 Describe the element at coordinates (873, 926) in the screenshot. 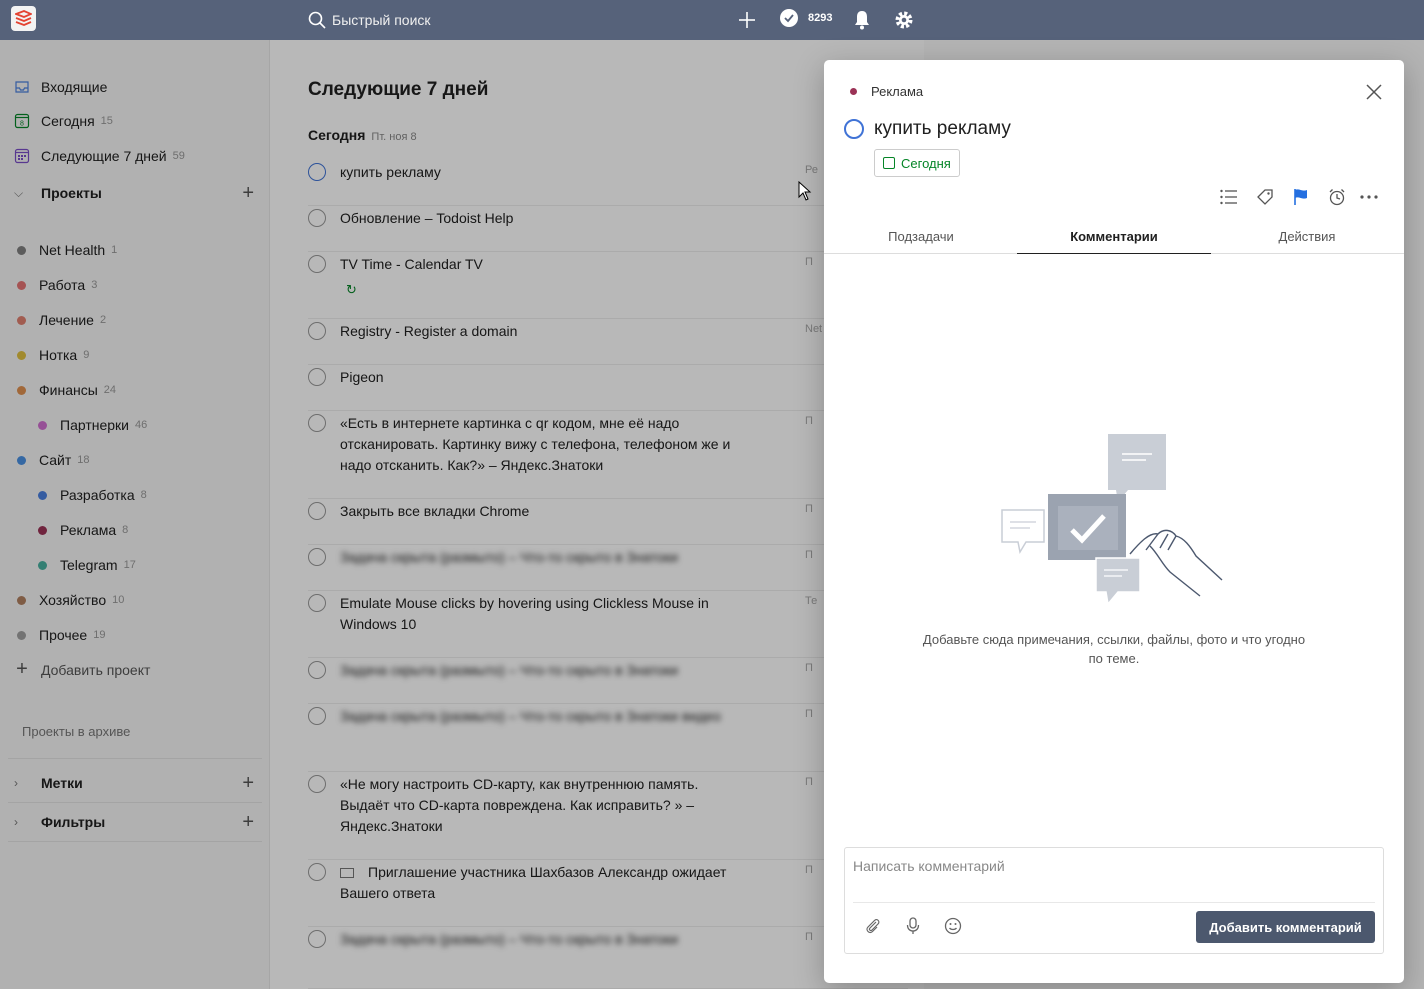

I see `attach-paperclip-icon` at that location.